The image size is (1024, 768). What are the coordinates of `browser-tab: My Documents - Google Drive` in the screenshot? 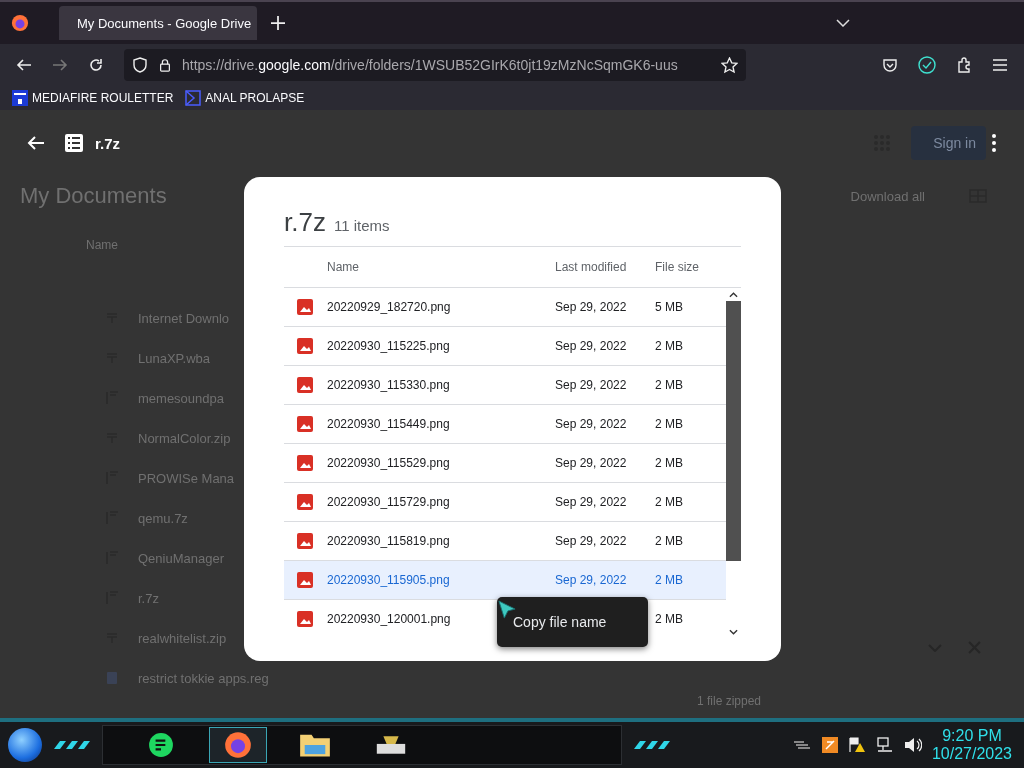 It's located at (158, 23).